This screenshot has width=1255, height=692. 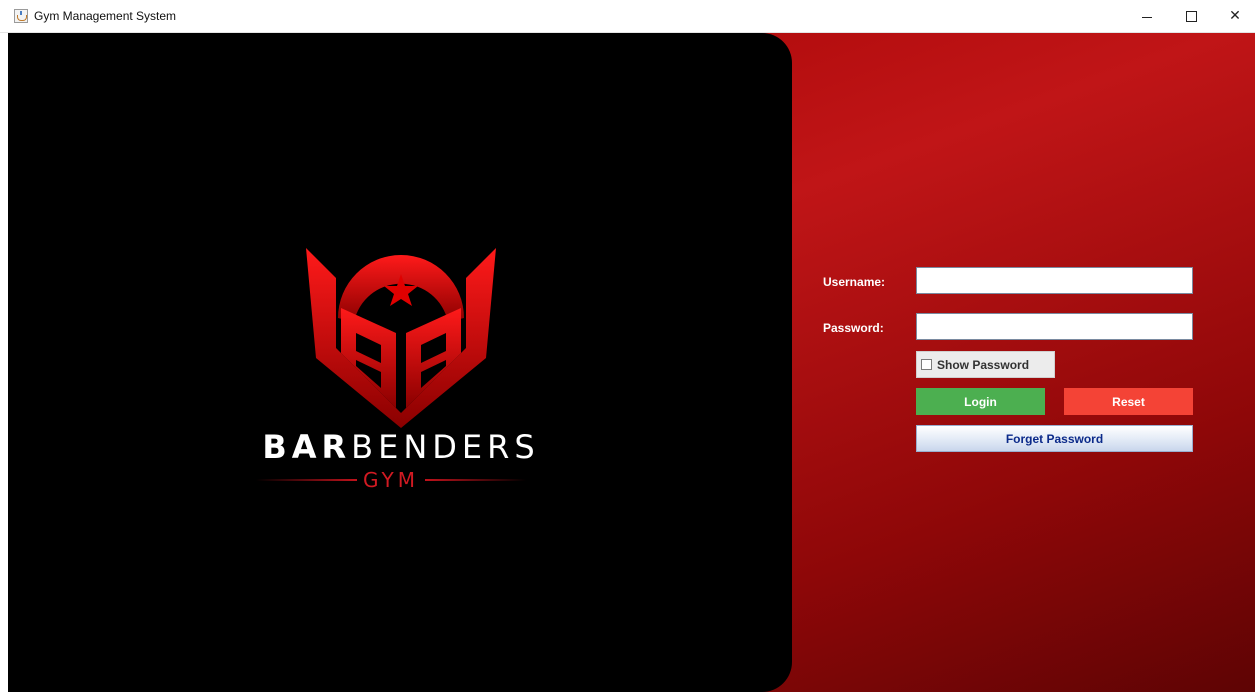 What do you see at coordinates (854, 282) in the screenshot?
I see `username-label: Username:` at bounding box center [854, 282].